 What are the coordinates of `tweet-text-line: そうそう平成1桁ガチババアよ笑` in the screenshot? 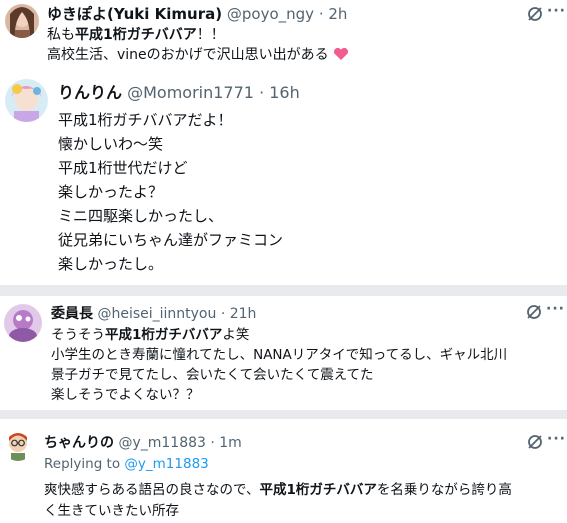 It's located at (150, 335).